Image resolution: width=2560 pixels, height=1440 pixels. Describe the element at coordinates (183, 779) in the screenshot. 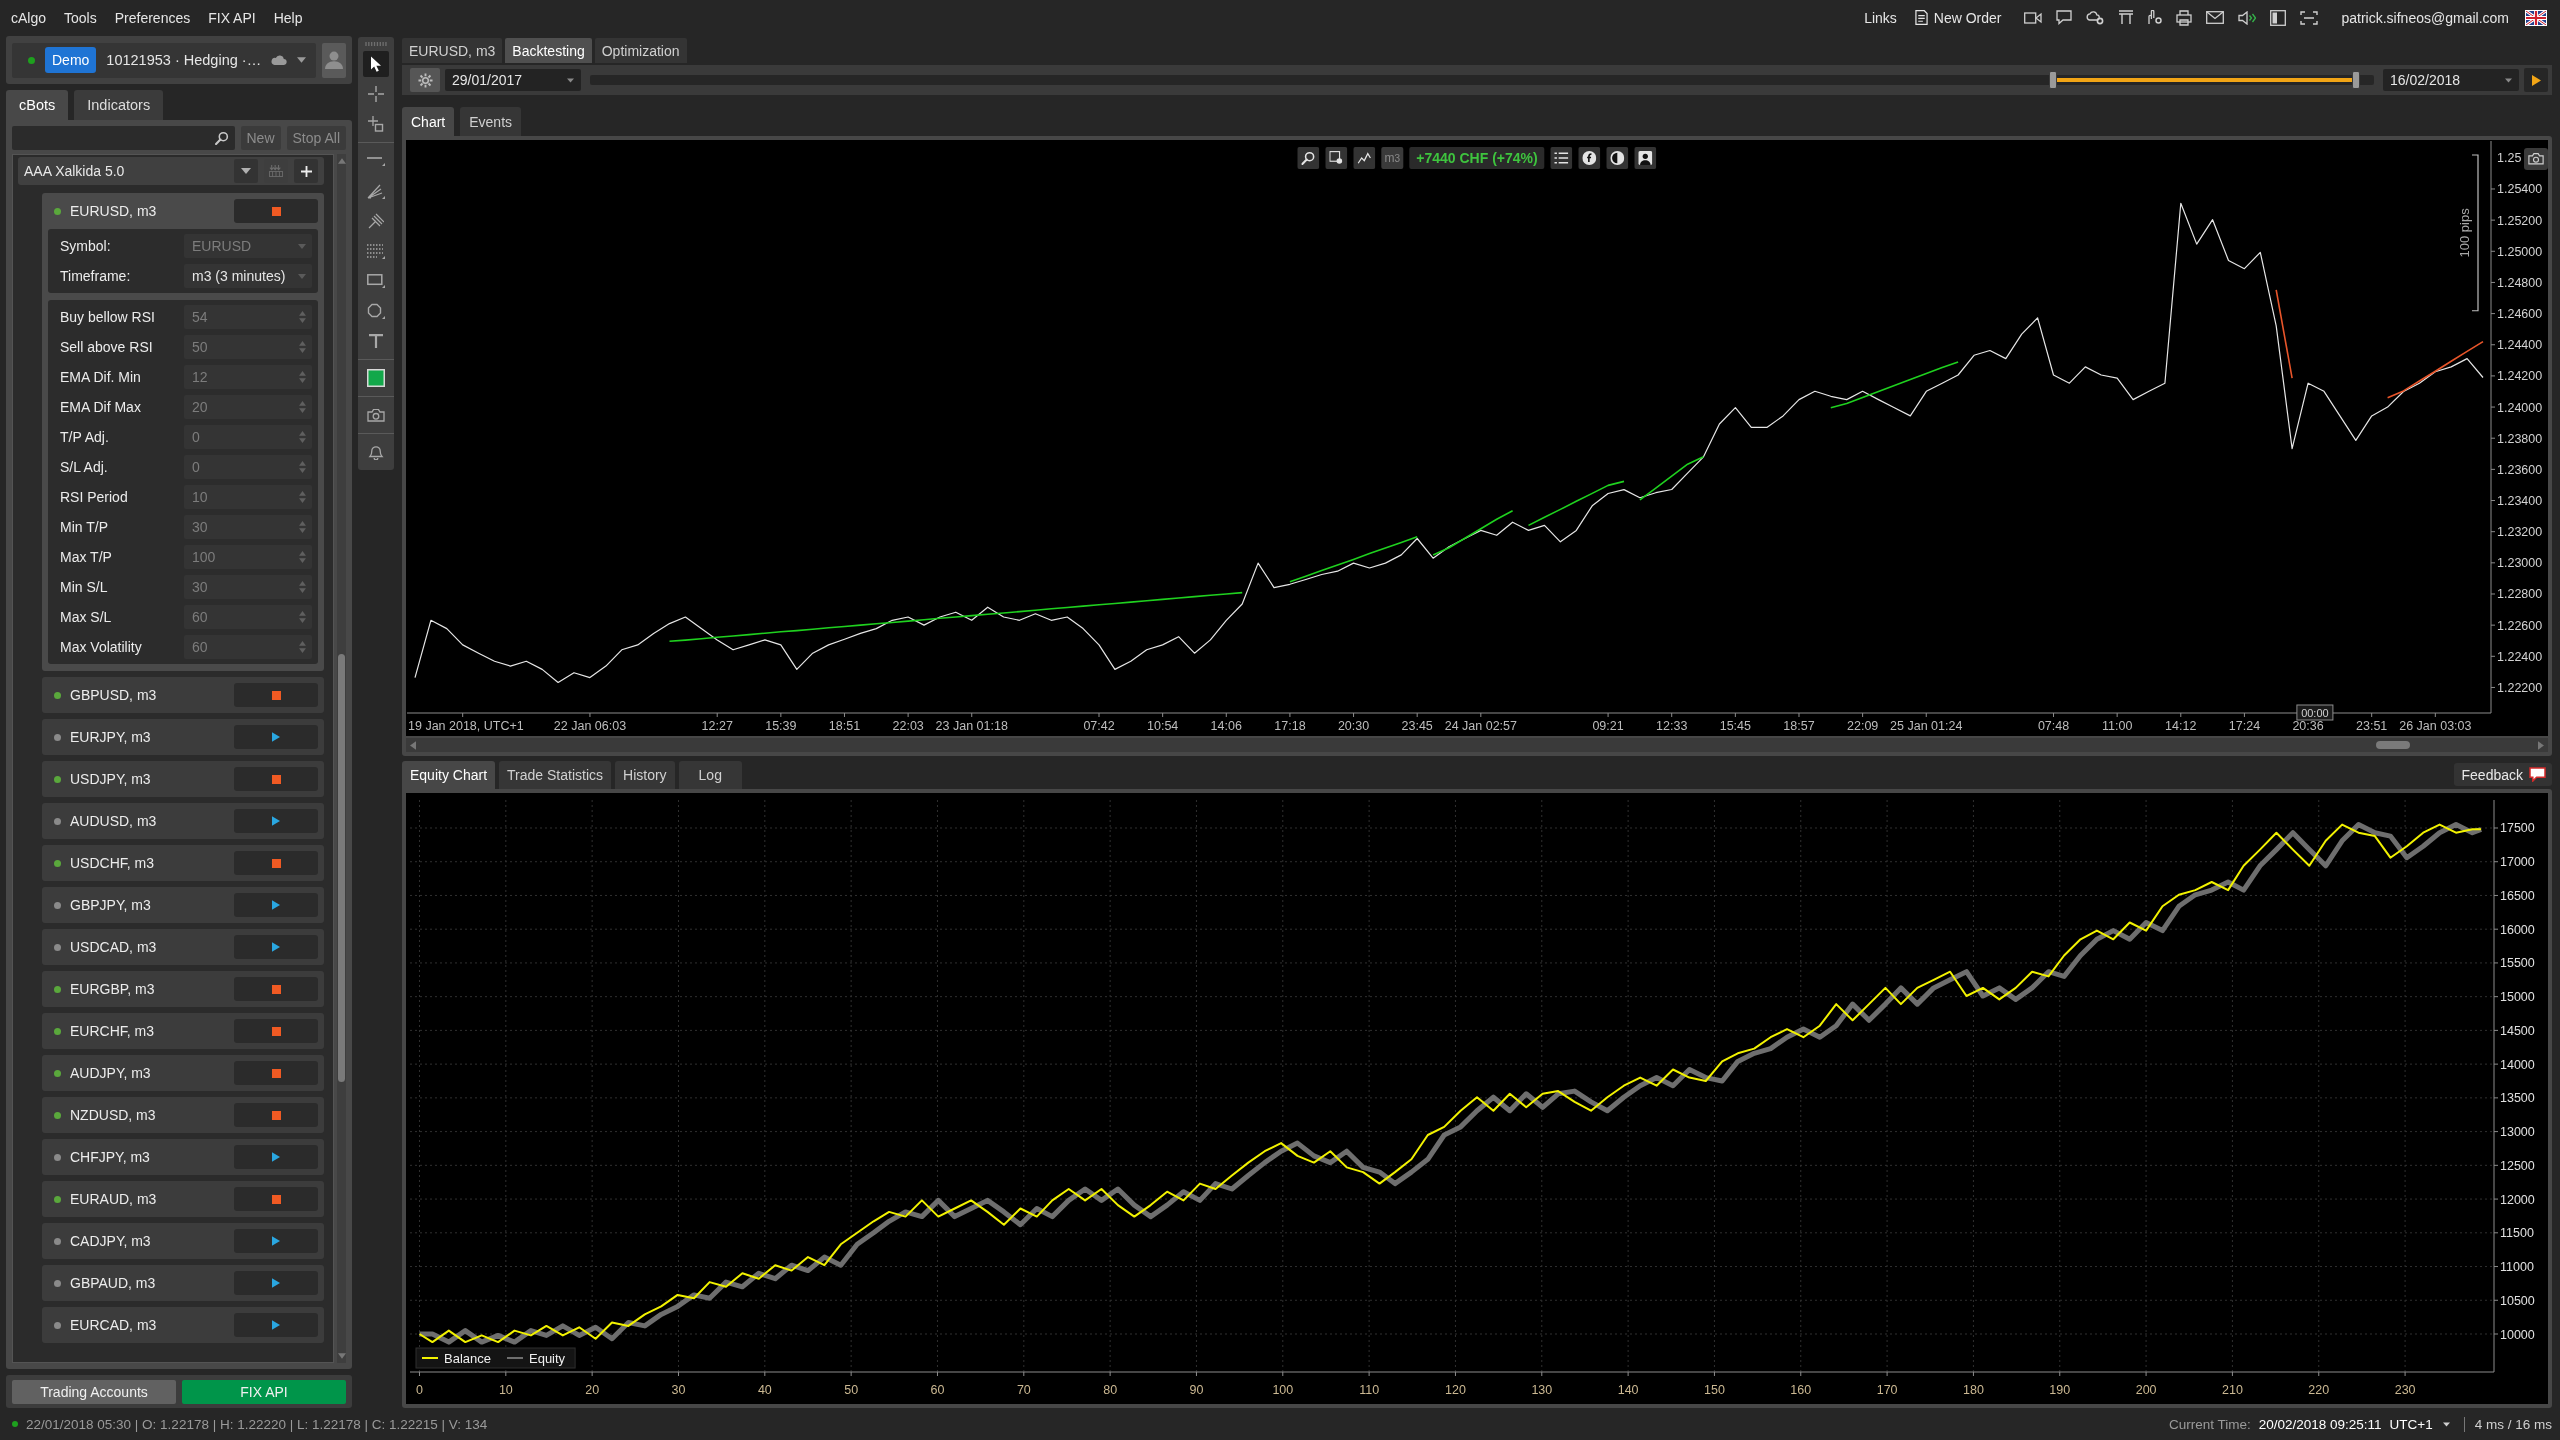

I see `bot-instance-card: USDJPY, m3` at that location.